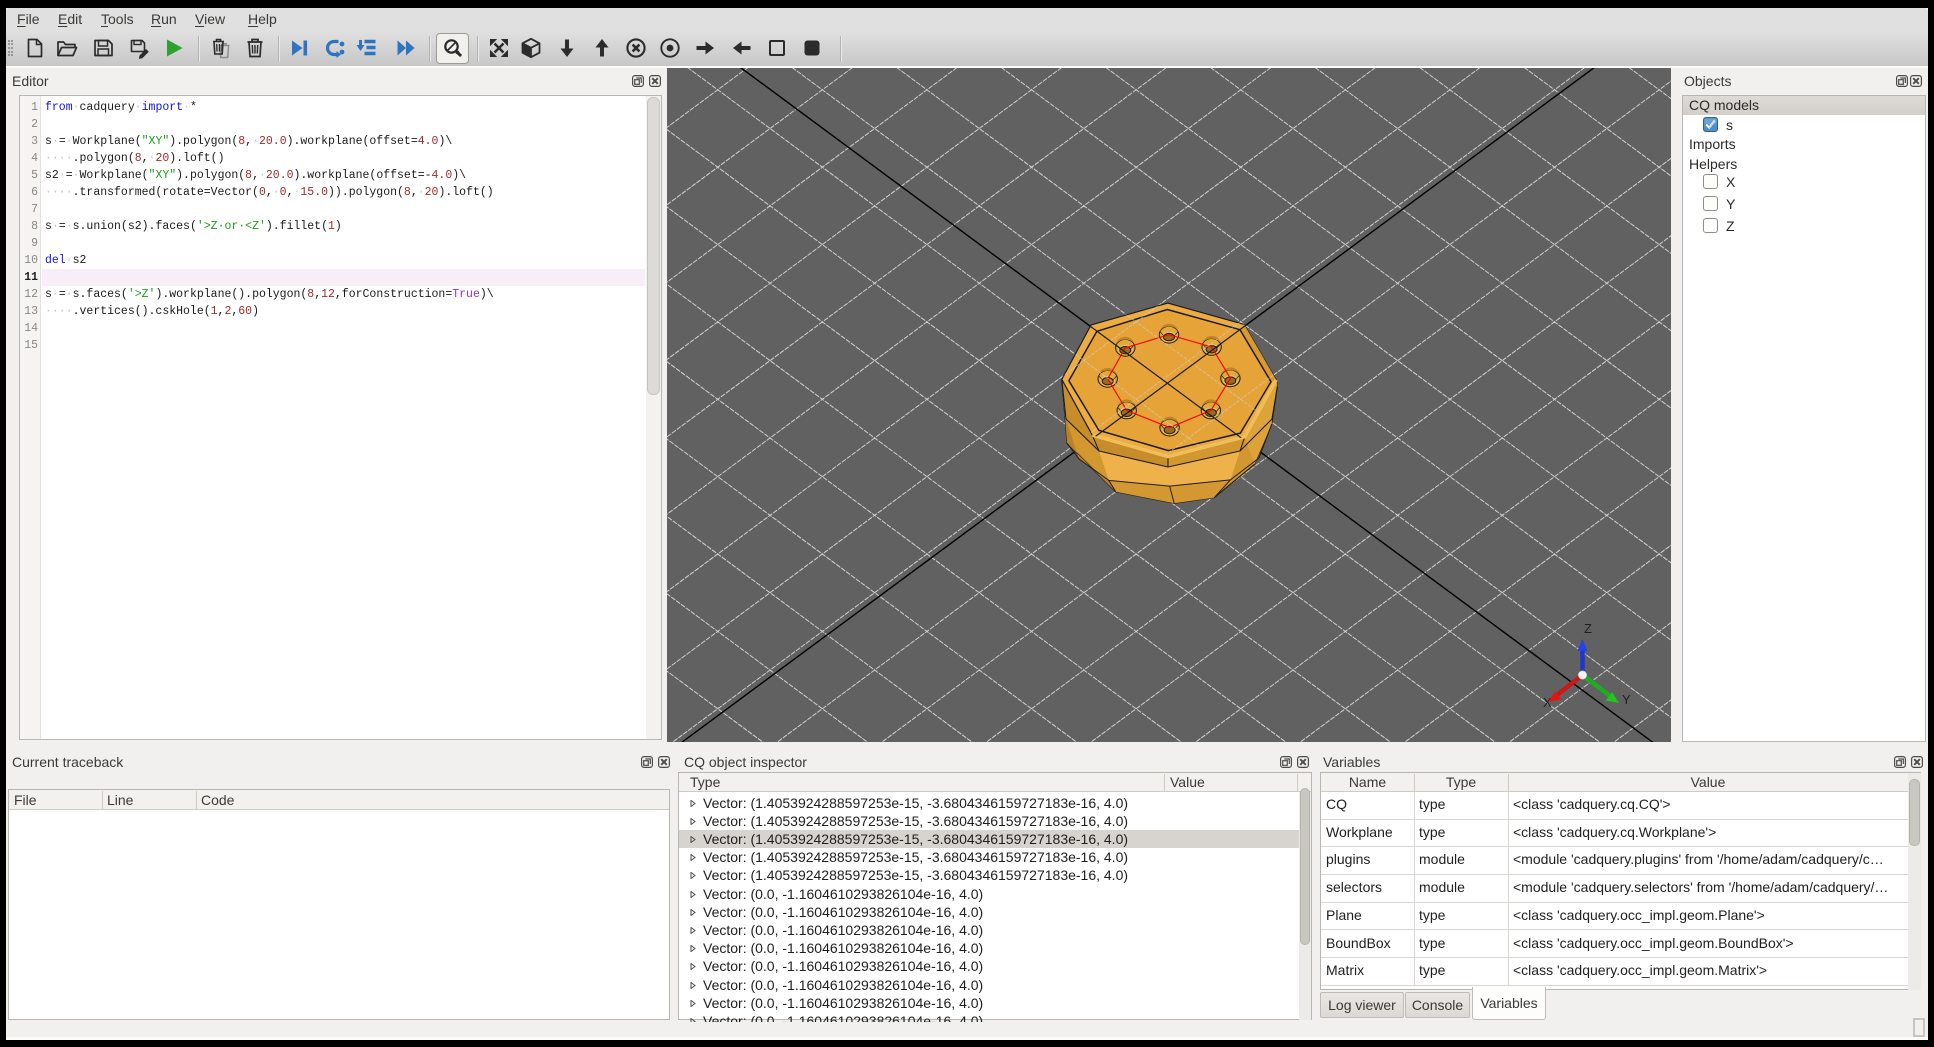 The image size is (1934, 1047). What do you see at coordinates (1547, 702) in the screenshot?
I see `svg-text: X` at bounding box center [1547, 702].